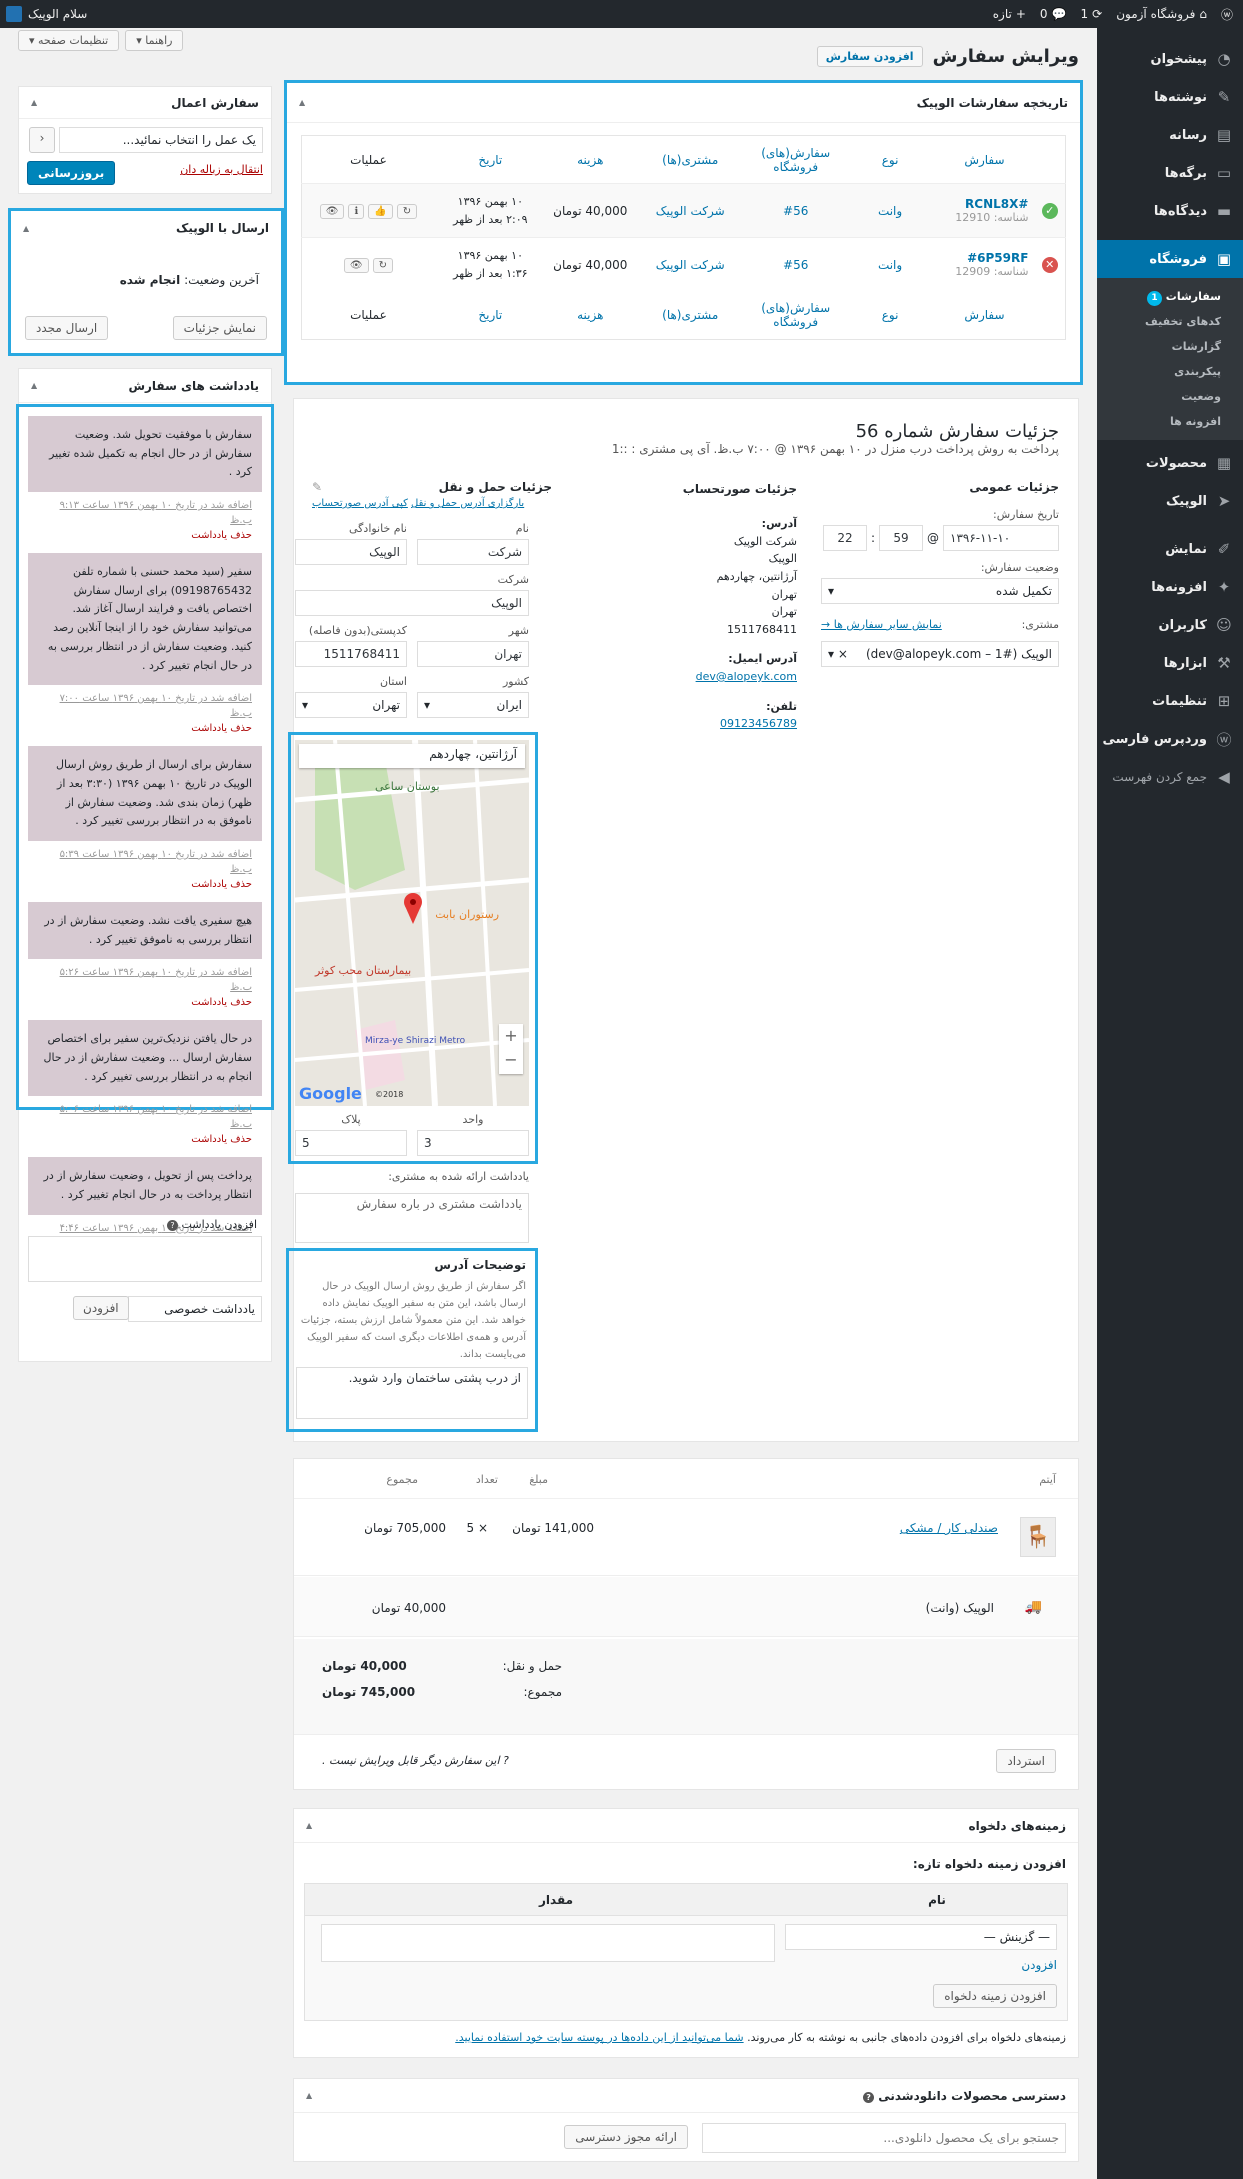 The width and height of the screenshot is (1243, 2179). I want to click on sidebar-item-alopeyk: ➤ الوپیک, so click(1170, 501).